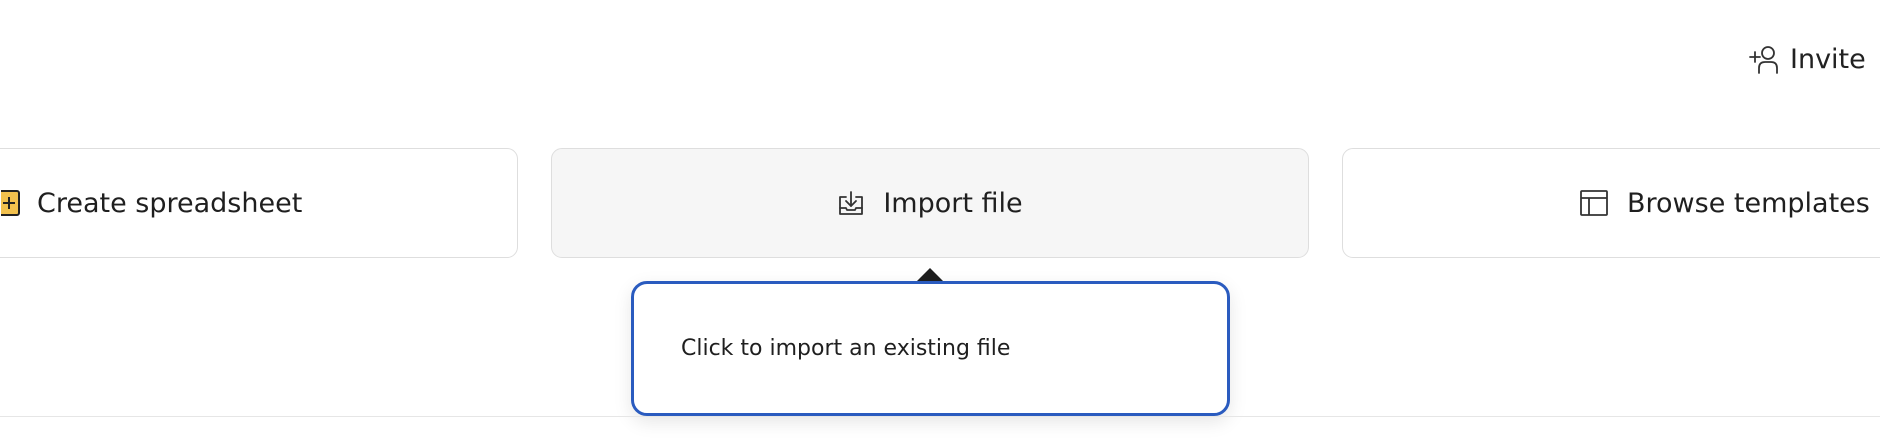  What do you see at coordinates (1611, 203) in the screenshot?
I see `browse-templates-button: Browse templates` at bounding box center [1611, 203].